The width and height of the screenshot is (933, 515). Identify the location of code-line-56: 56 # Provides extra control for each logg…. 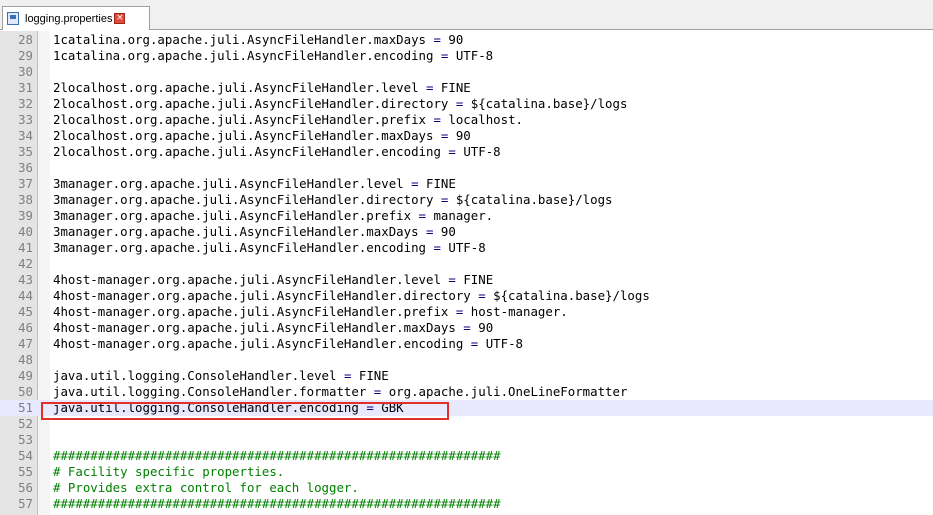
(466, 488).